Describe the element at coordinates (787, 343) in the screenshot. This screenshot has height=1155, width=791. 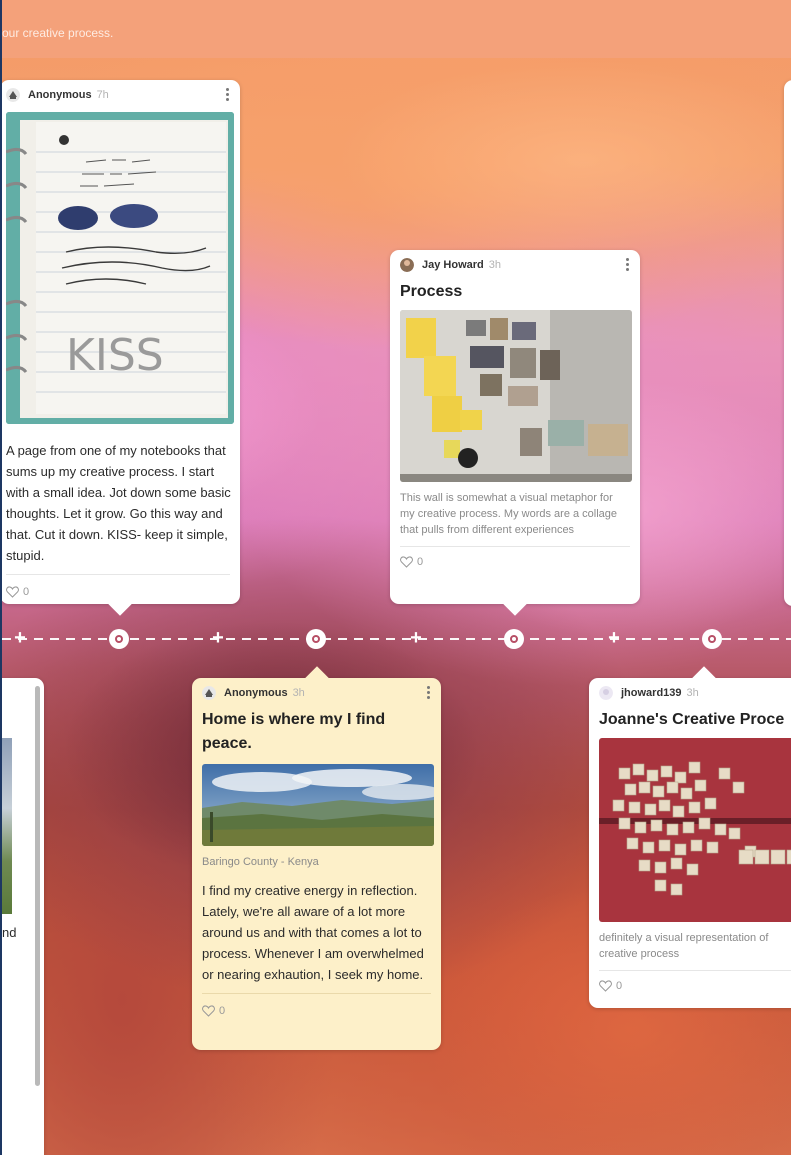
I see `post-card-partial-right` at that location.